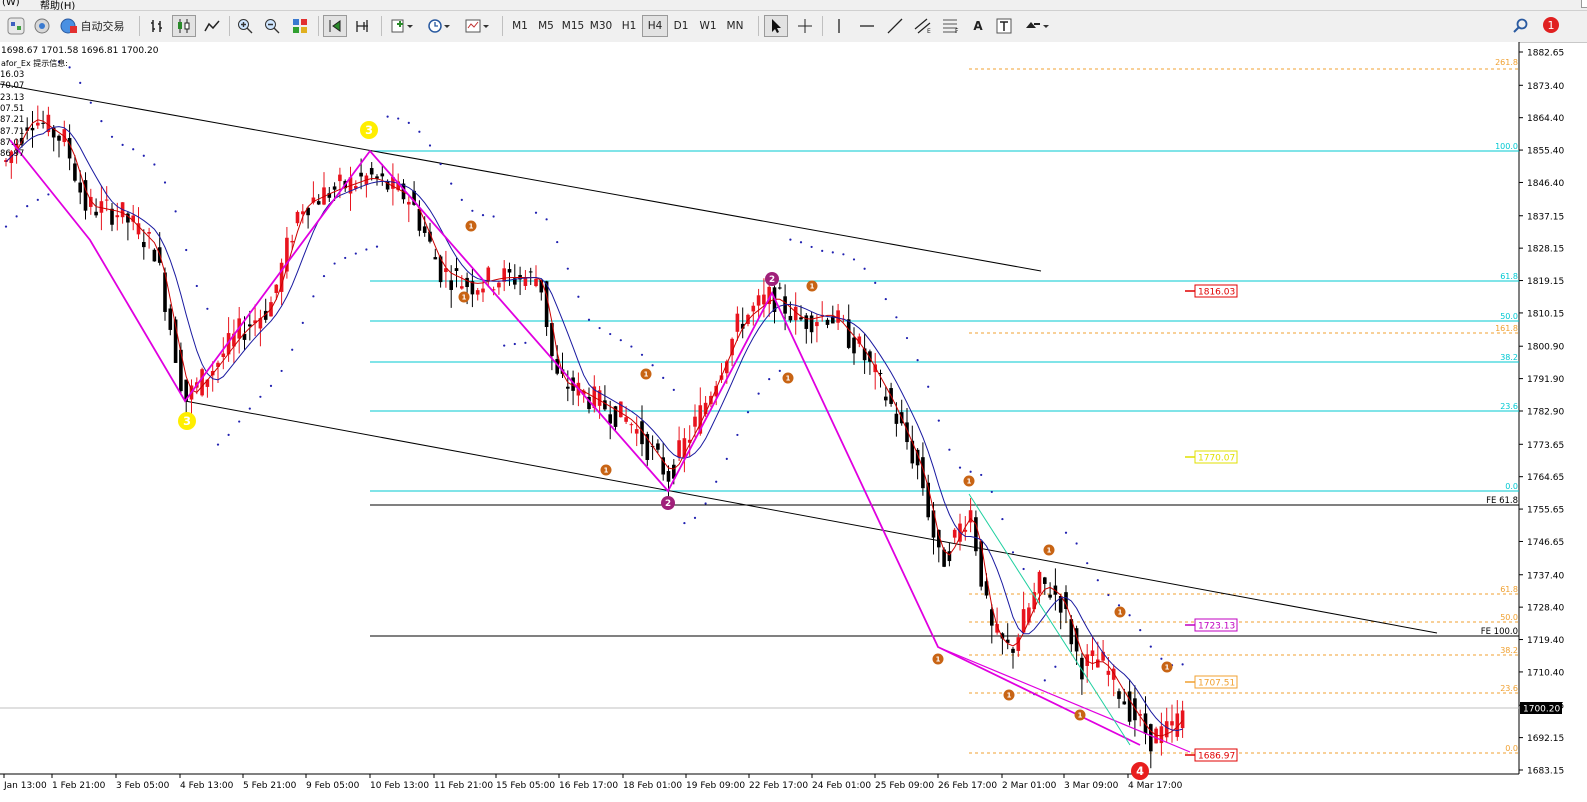  I want to click on indicator-value: 87.21, so click(12, 120).